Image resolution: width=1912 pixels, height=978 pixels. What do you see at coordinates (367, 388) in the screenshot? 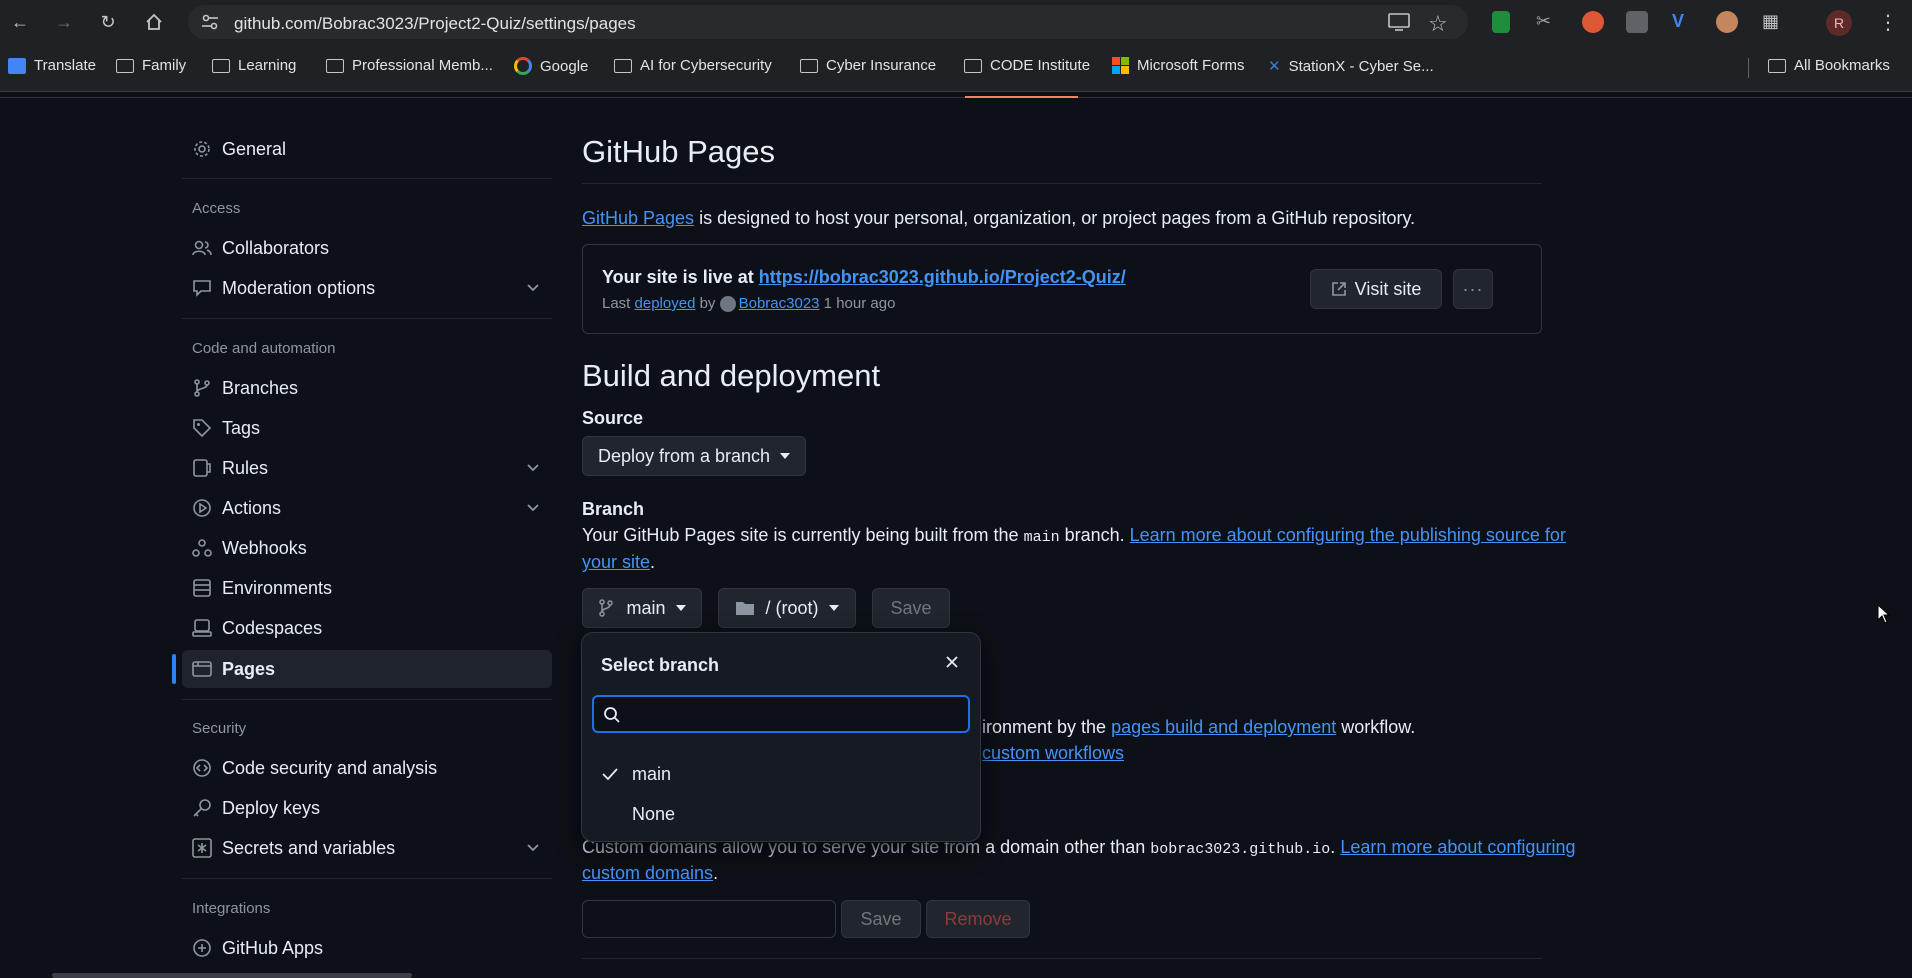
I see `sidebar-item-branches: Branches` at bounding box center [367, 388].